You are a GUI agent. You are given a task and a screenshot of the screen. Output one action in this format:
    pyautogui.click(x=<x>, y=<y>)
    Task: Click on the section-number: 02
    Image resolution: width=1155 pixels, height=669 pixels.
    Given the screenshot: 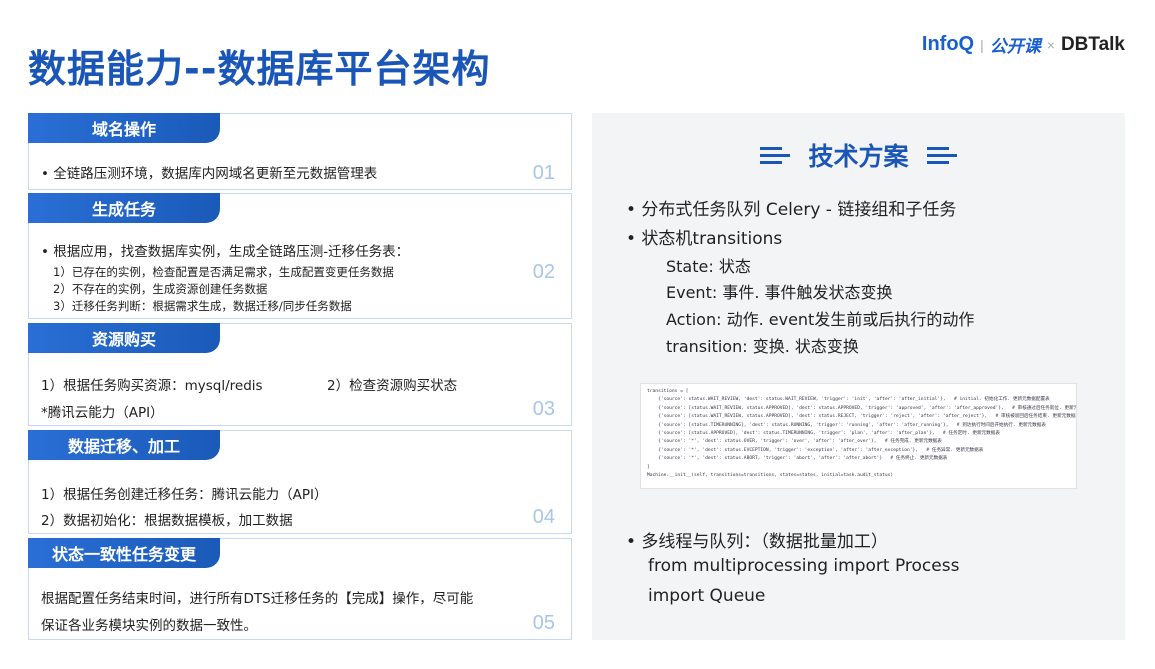 What is the action you would take?
    pyautogui.click(x=543, y=272)
    